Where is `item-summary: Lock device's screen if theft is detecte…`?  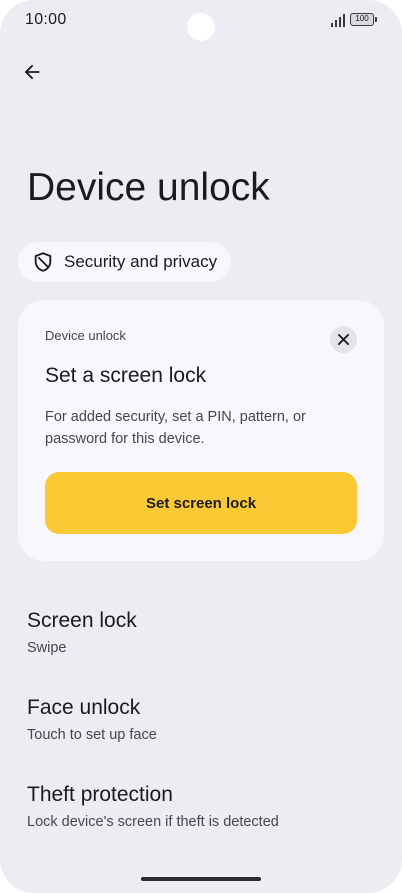 item-summary: Lock device's screen if theft is detecte… is located at coordinates (153, 822).